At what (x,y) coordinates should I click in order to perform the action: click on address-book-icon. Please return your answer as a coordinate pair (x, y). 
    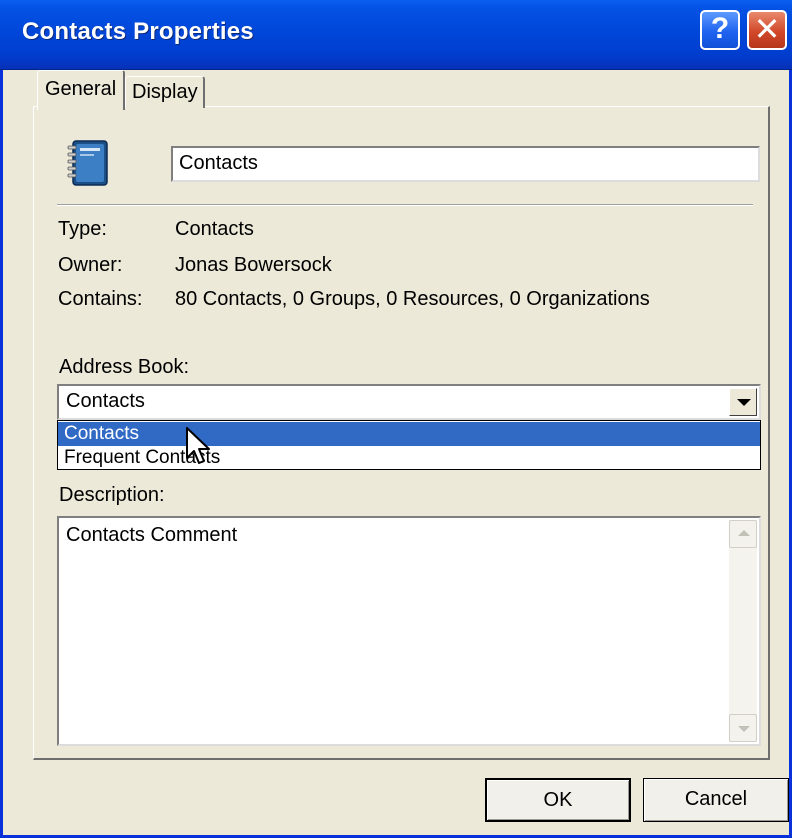
    Looking at the image, I should click on (87, 163).